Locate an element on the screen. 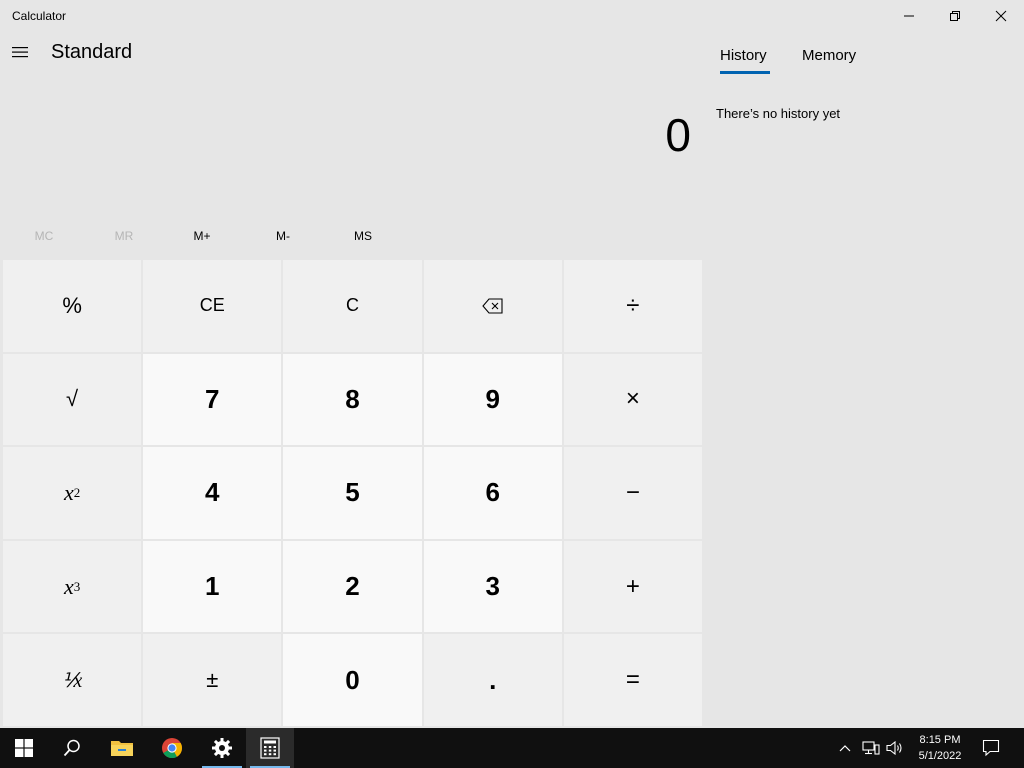  digit-9-button: 9 is located at coordinates (492, 399).